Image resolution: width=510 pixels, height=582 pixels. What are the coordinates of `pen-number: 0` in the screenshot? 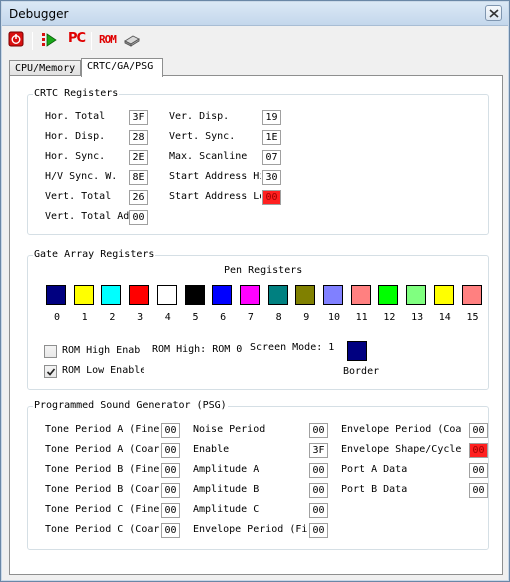 It's located at (57, 317).